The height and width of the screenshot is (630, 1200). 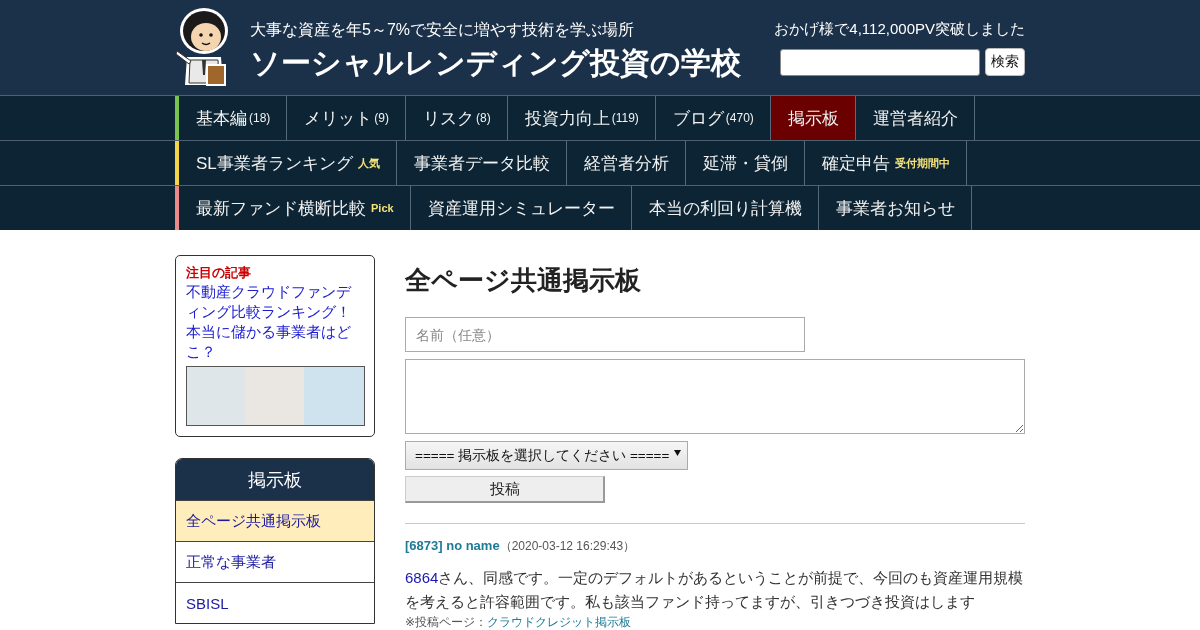 What do you see at coordinates (275, 479) in the screenshot?
I see `board-menu-title: 掲示板` at bounding box center [275, 479].